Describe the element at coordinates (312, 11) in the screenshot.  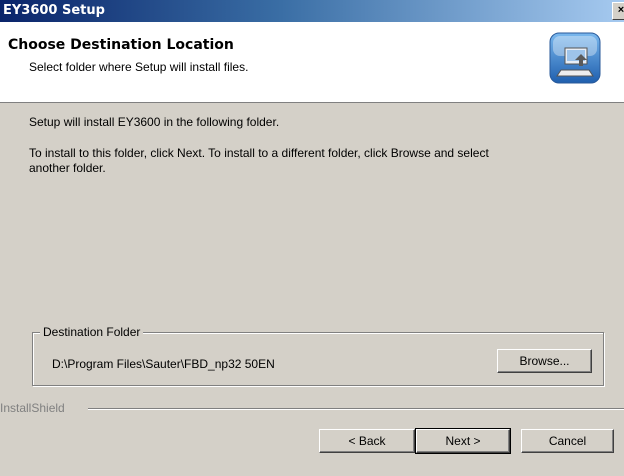
I see `title-bar: EY3600 Setup ×` at that location.